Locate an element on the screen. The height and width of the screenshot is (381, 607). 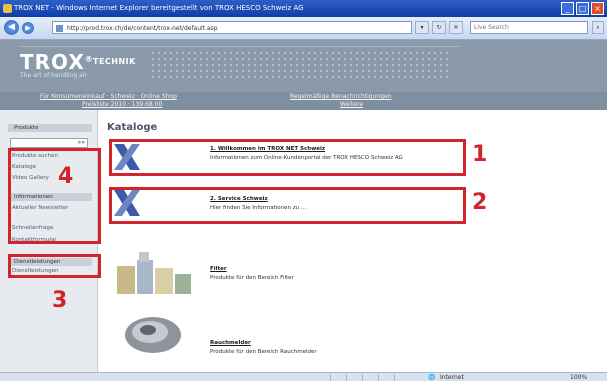
header-pattern is located at coordinates (300, 65).